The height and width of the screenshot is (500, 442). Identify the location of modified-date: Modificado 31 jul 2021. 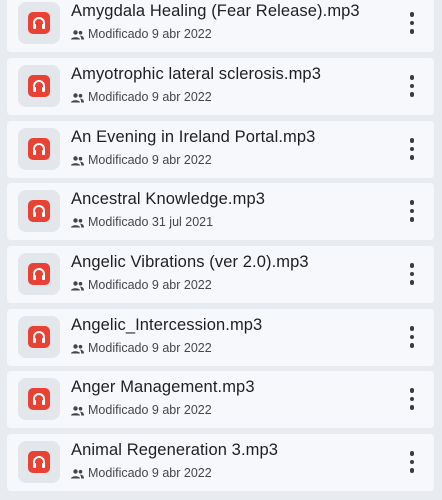
(151, 222).